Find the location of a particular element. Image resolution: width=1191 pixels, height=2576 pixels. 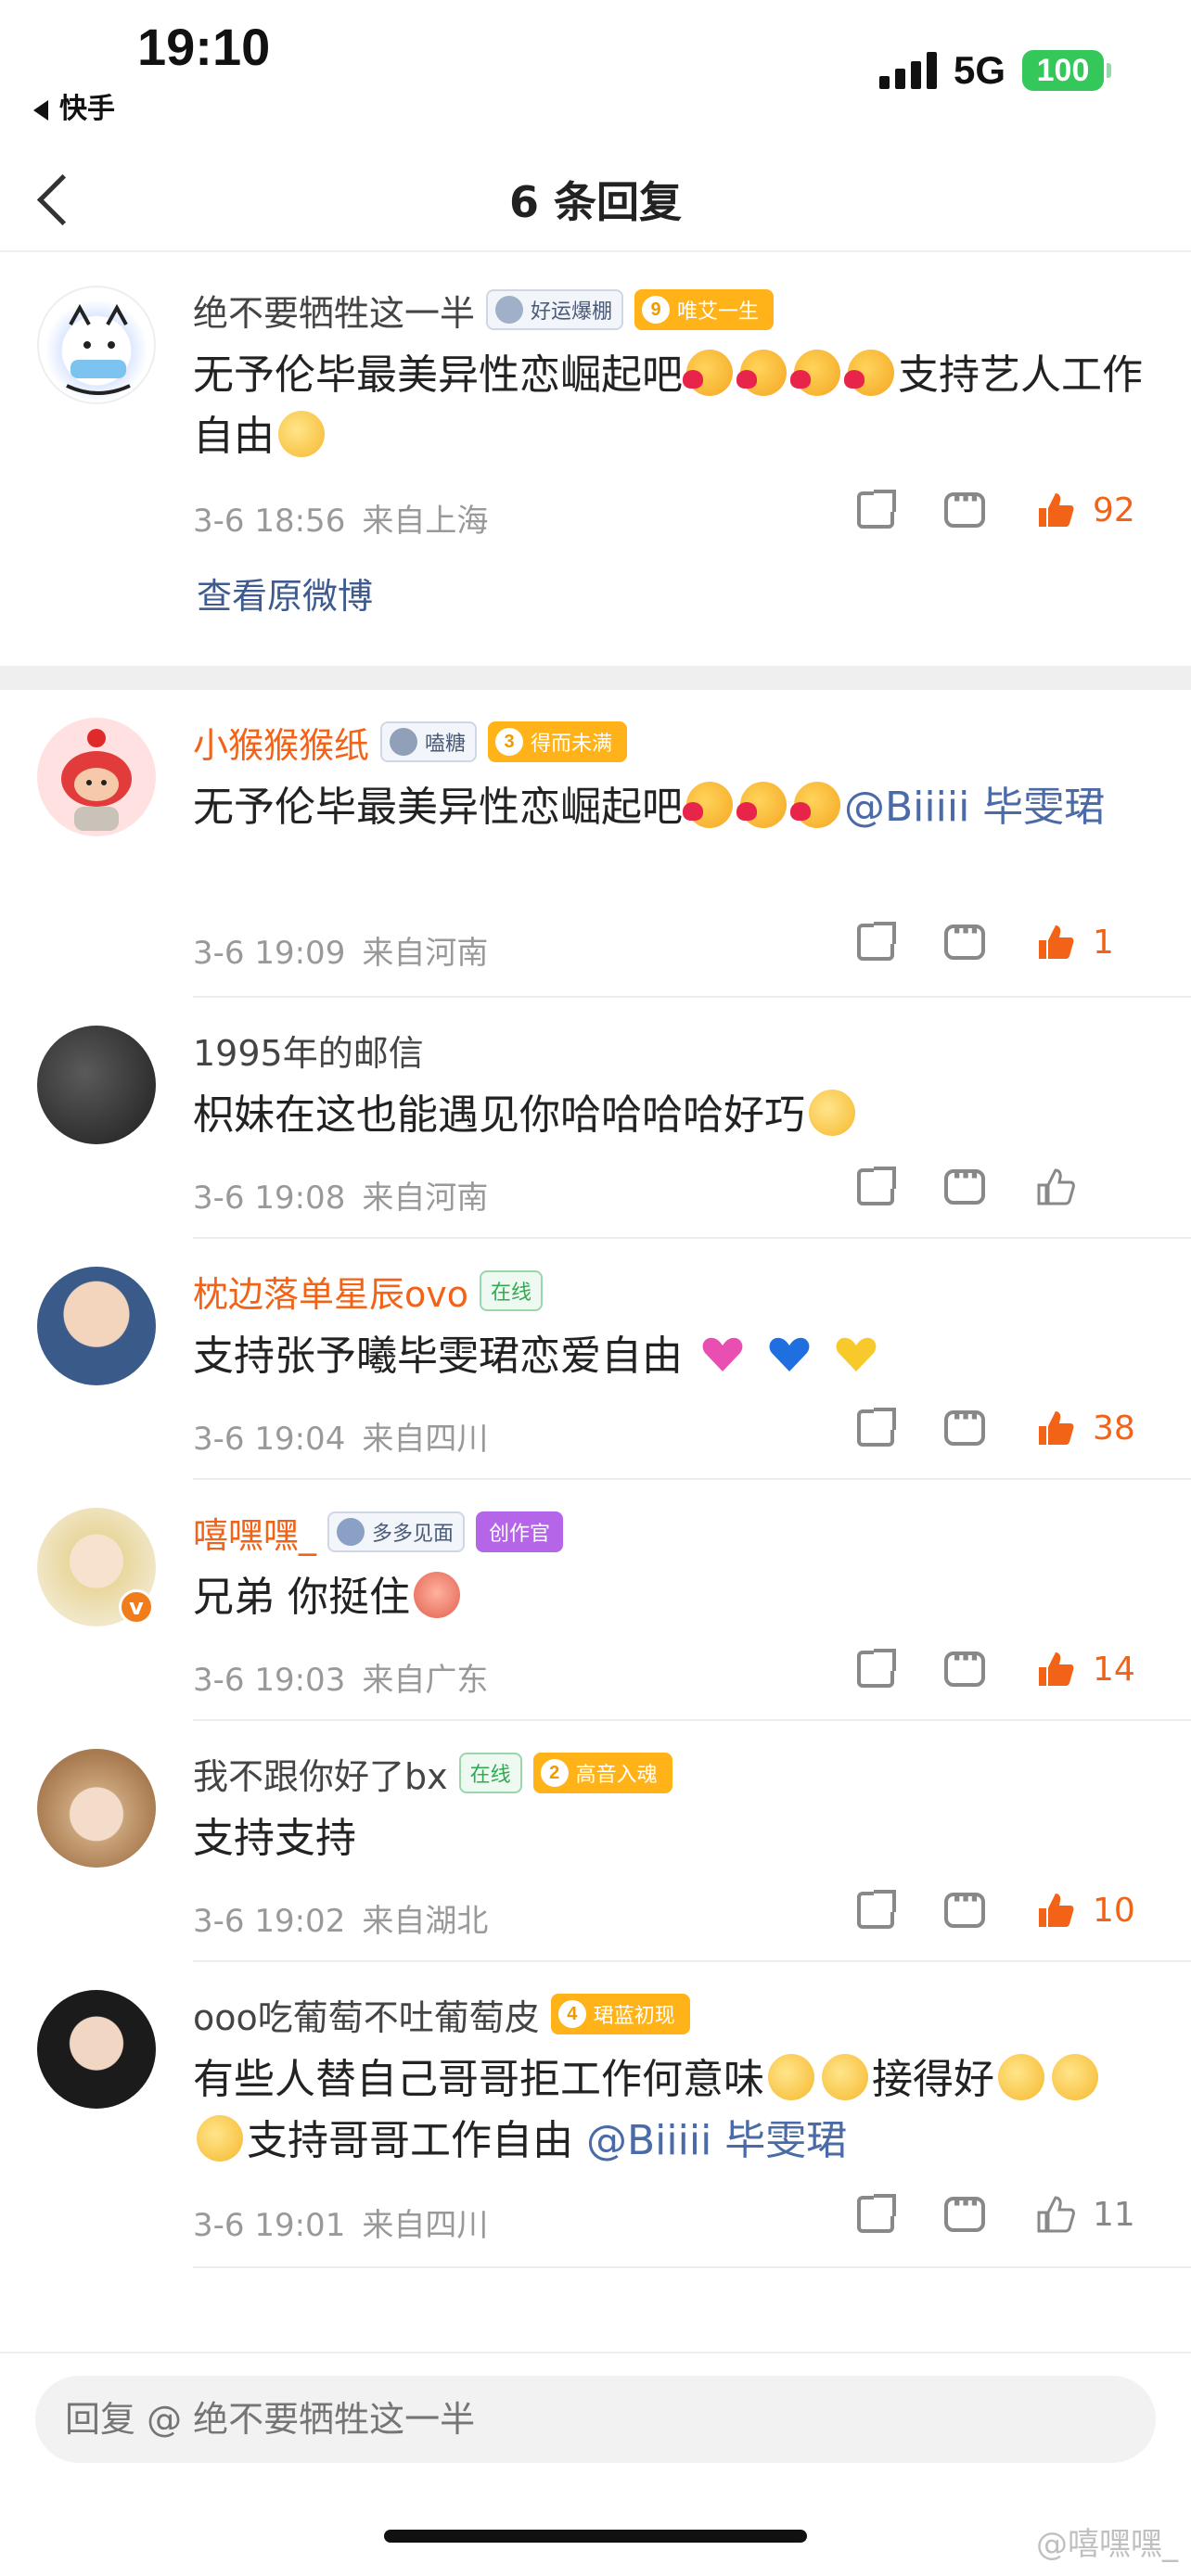

comment-text: 无予伦毕最美异性恋崛起吧 支持艺人工作自由 is located at coordinates (670, 406).